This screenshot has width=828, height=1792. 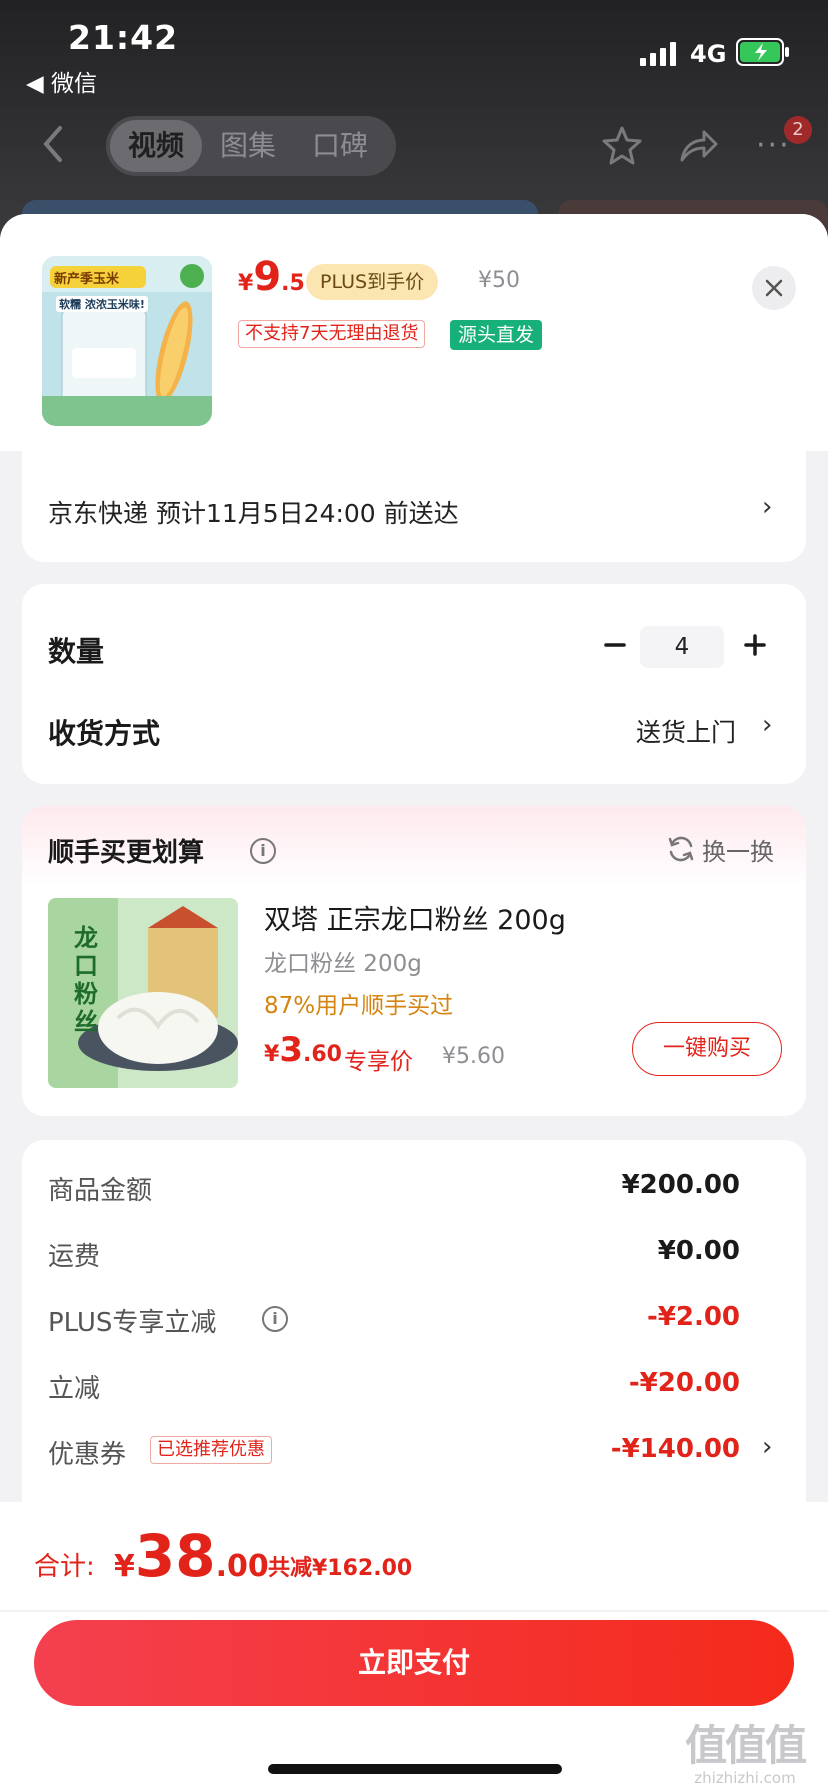 I want to click on source-direct-tag: 源头直发, so click(x=496, y=335).